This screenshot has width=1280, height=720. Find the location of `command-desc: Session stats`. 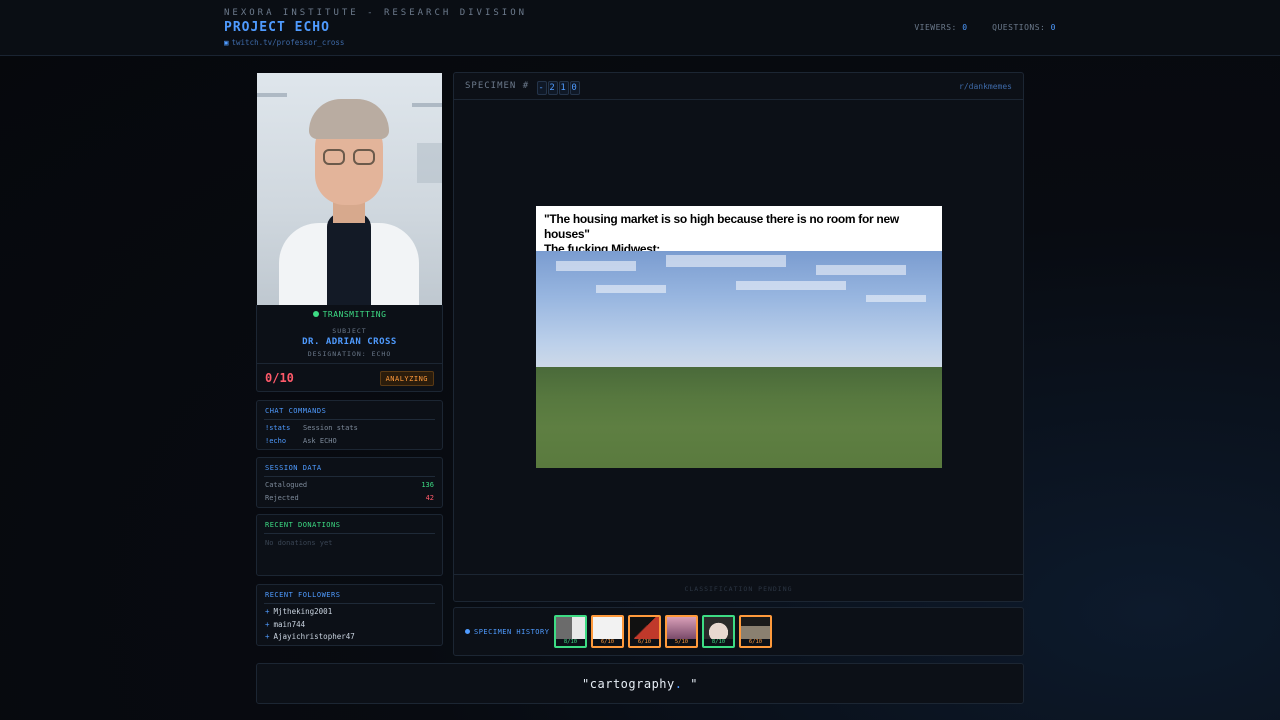

command-desc: Session stats is located at coordinates (330, 428).